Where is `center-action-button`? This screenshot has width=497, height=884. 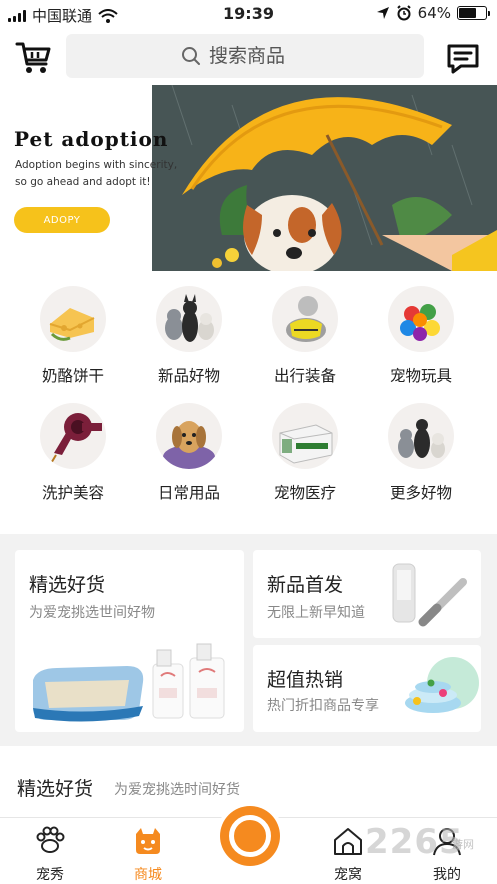 center-action-button is located at coordinates (250, 836).